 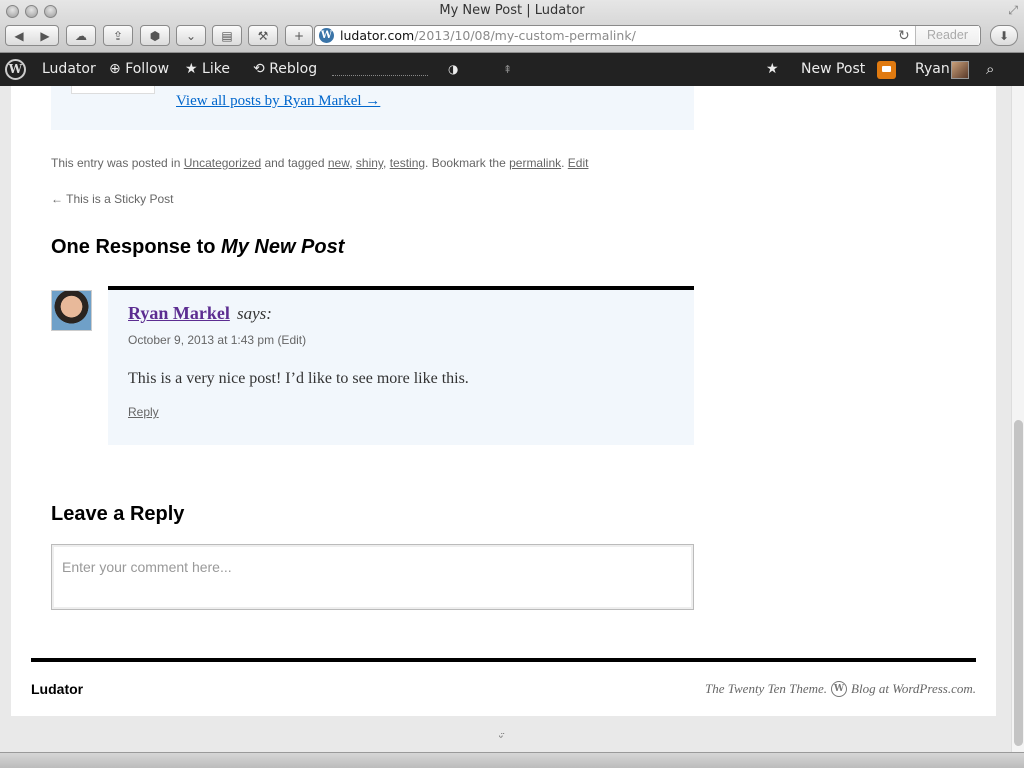 What do you see at coordinates (886, 70) in the screenshot?
I see `notifications-icon` at bounding box center [886, 70].